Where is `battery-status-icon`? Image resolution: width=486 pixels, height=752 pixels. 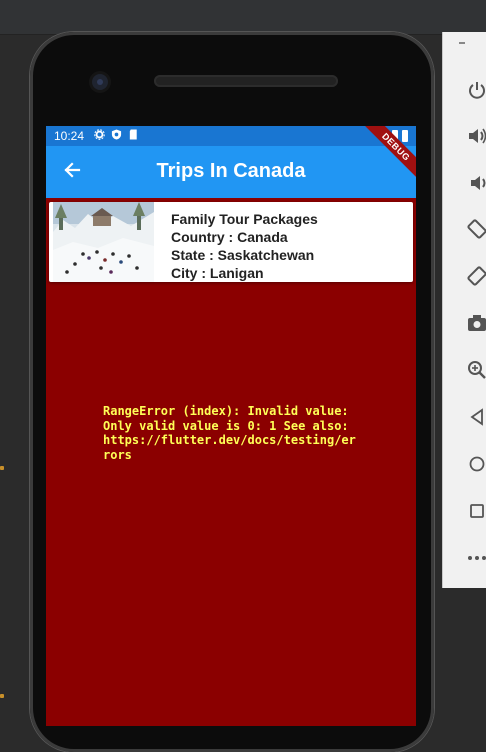 battery-status-icon is located at coordinates (405, 136).